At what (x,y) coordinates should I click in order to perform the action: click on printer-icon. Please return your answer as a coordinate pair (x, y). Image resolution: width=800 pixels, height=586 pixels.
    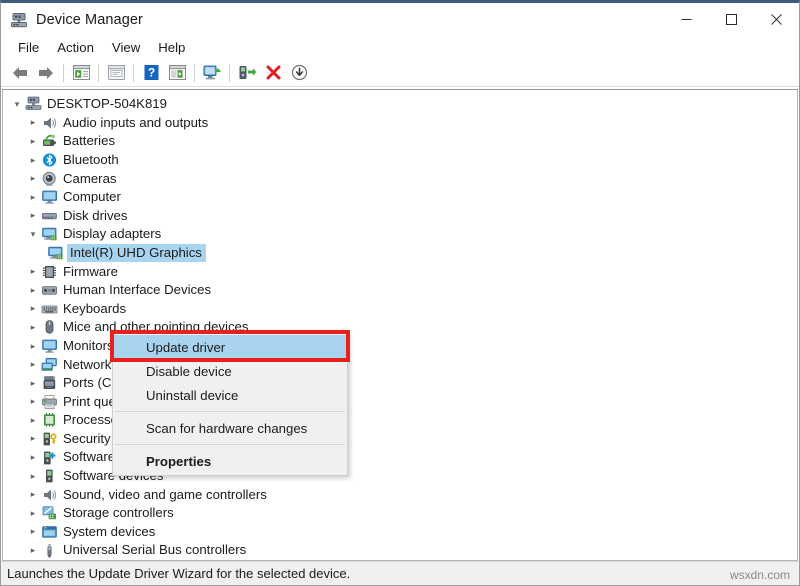
    Looking at the image, I should click on (49, 402).